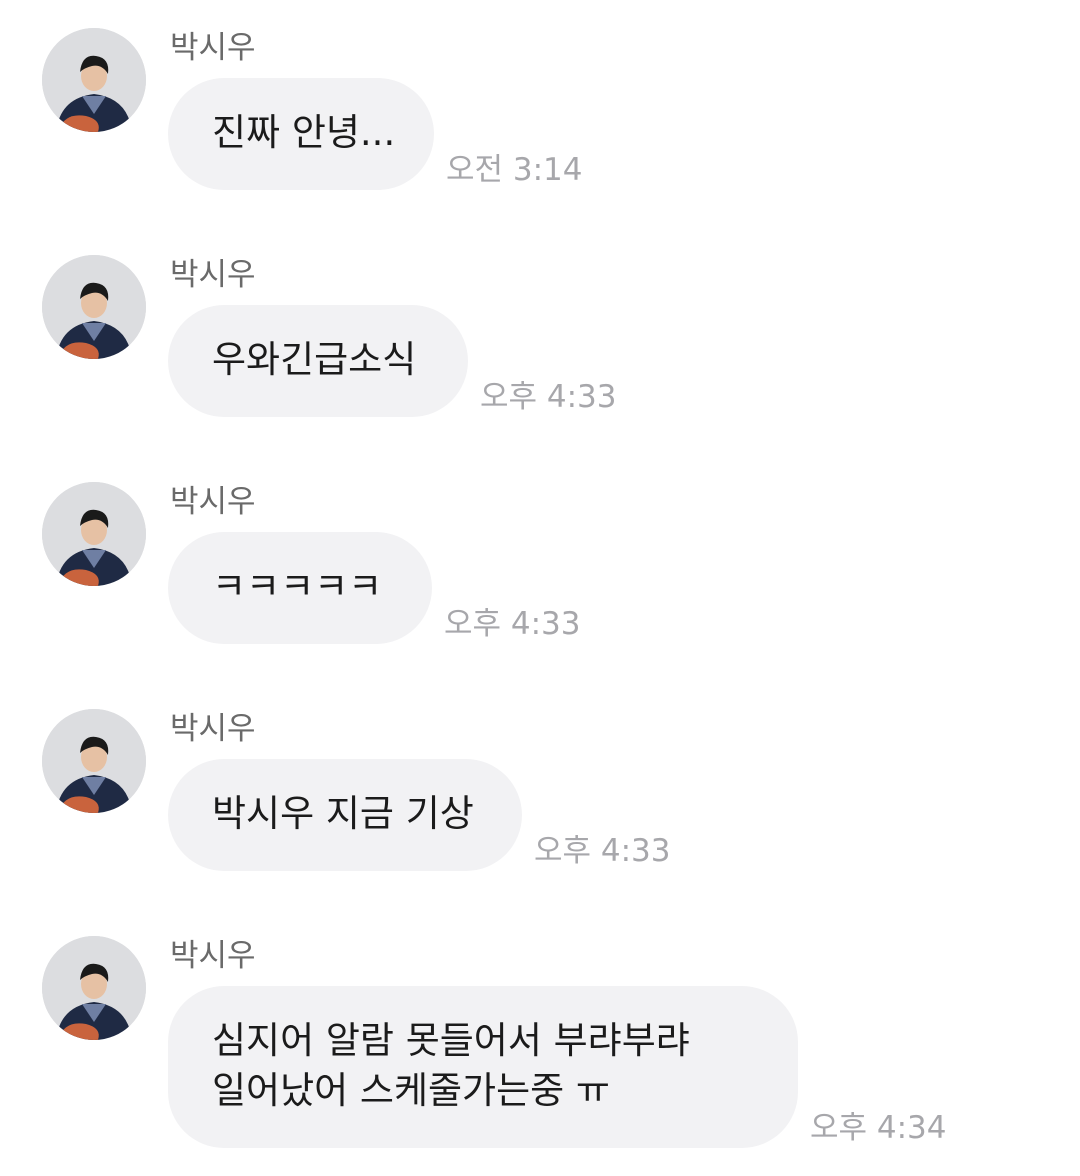  I want to click on message-time: 오전 3:14, so click(514, 170).